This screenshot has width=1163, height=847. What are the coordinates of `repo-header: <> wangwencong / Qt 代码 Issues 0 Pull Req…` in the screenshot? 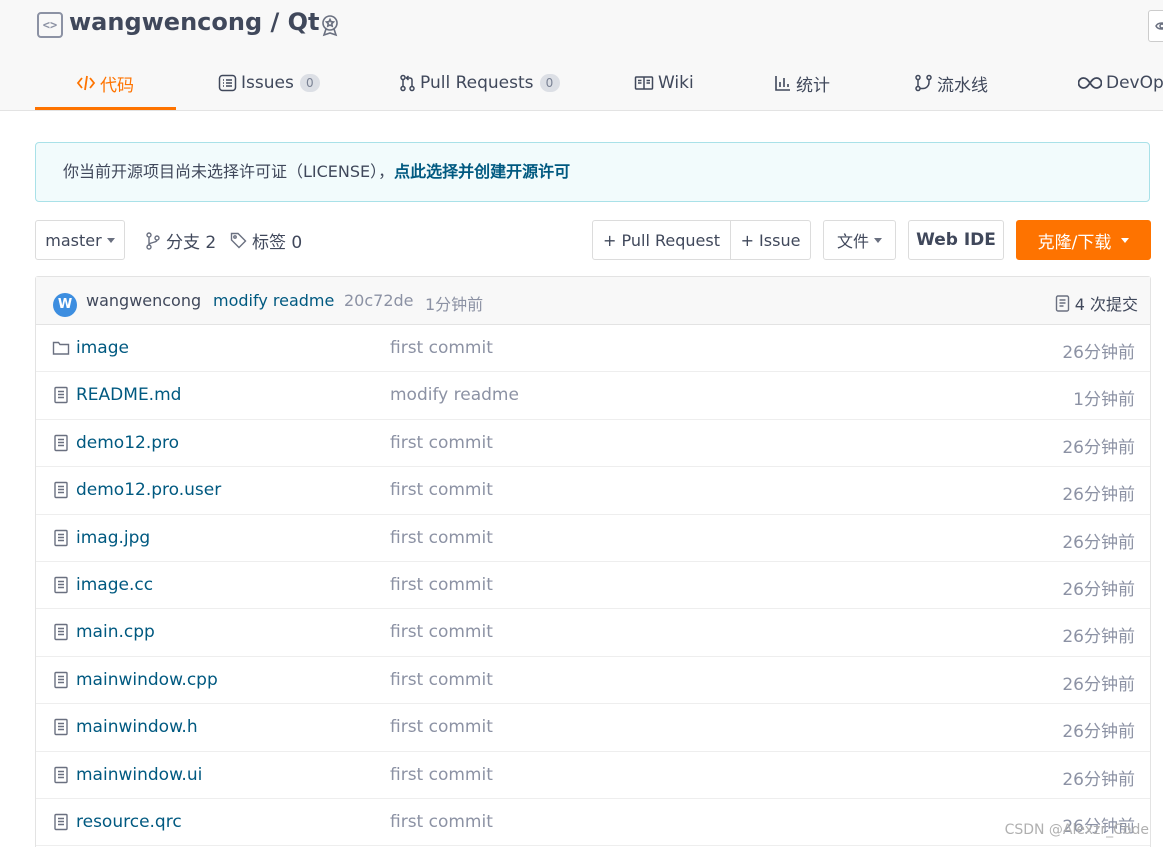 It's located at (581, 55).